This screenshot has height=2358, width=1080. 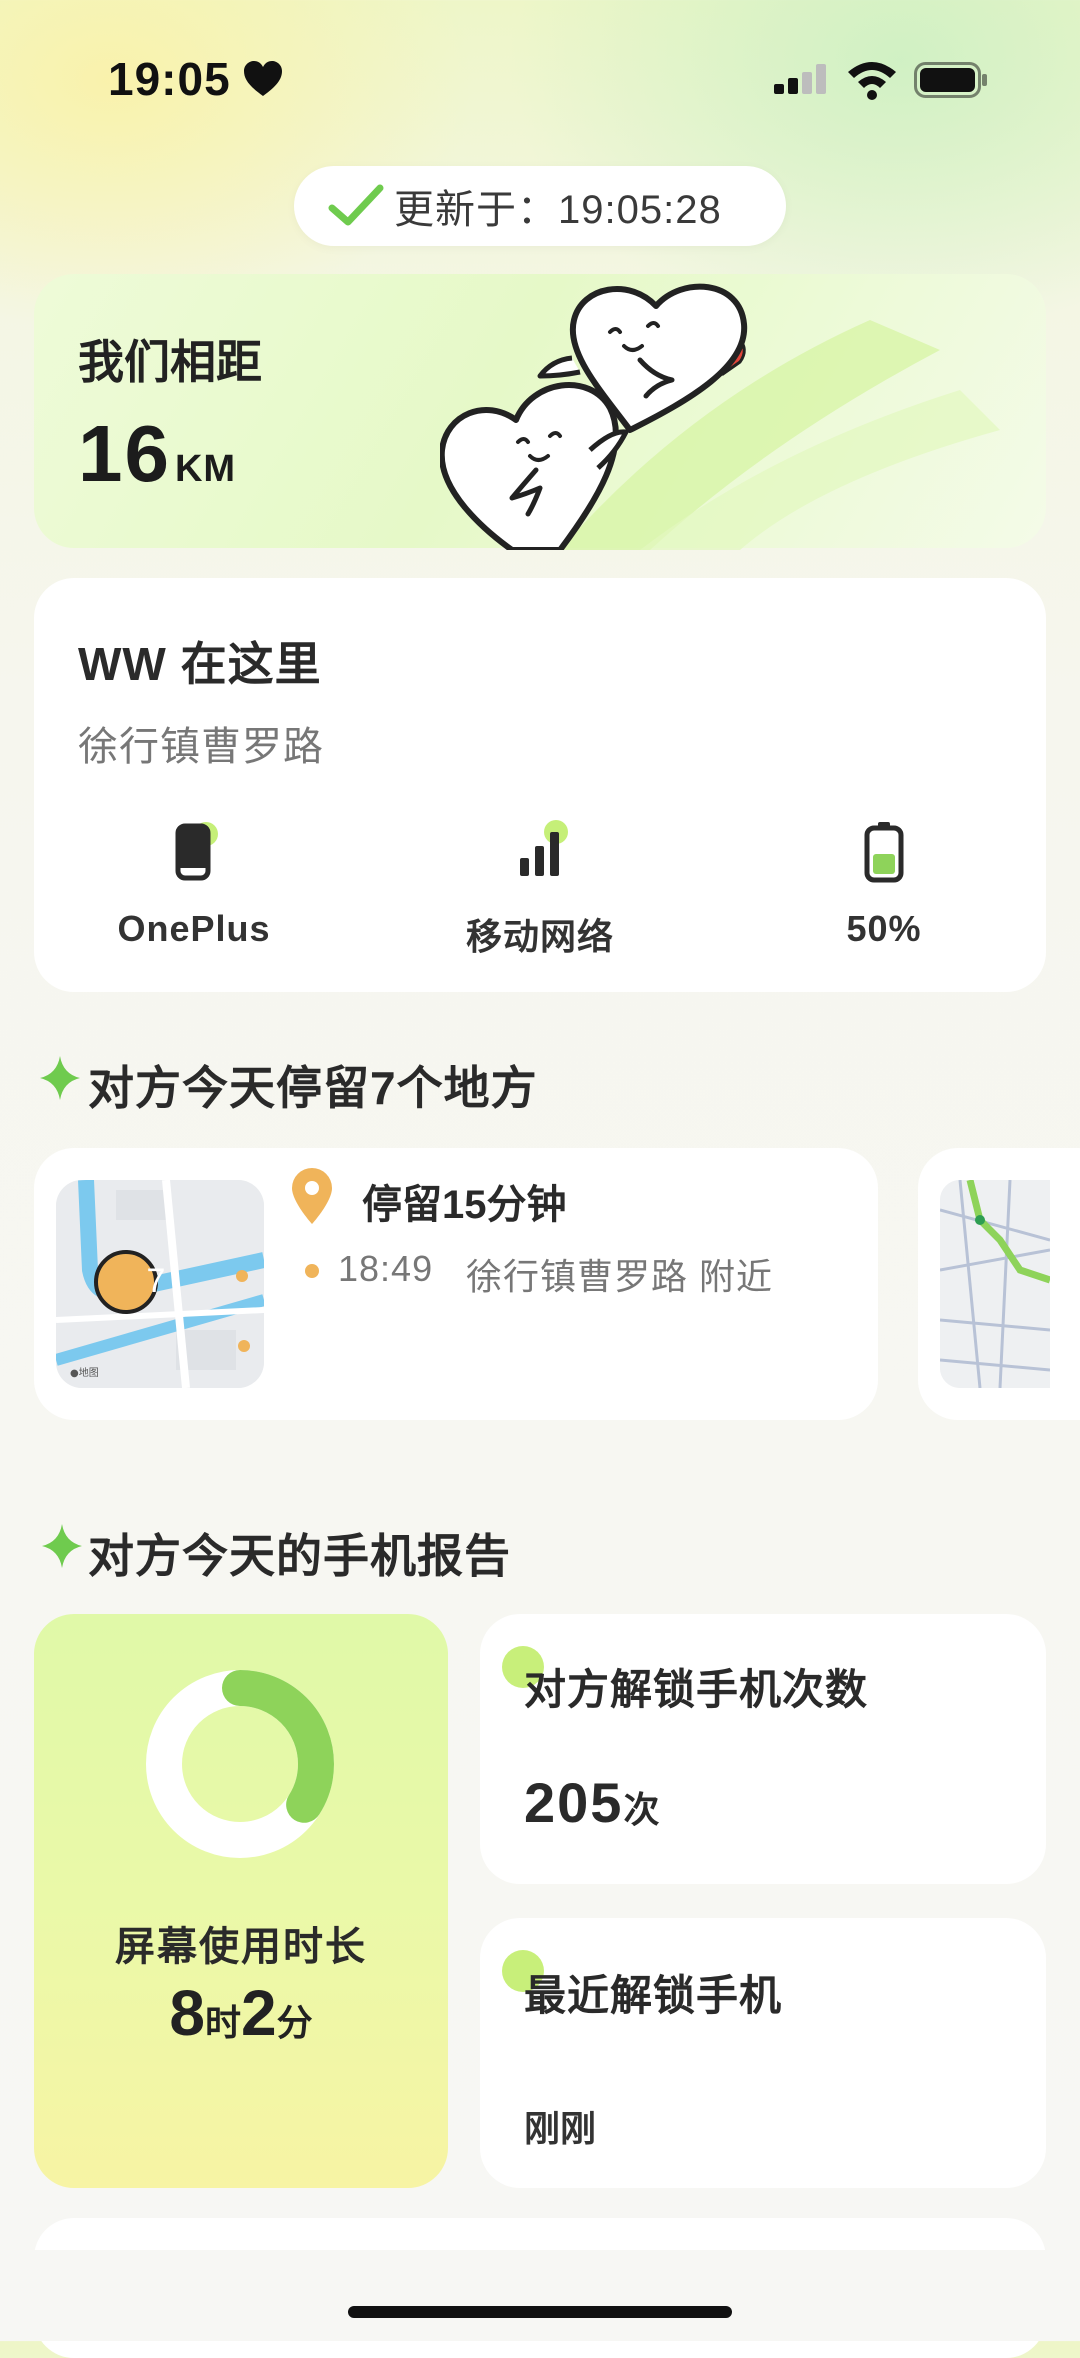 What do you see at coordinates (574, 1802) in the screenshot?
I see `unlock-count-number: 205` at bounding box center [574, 1802].